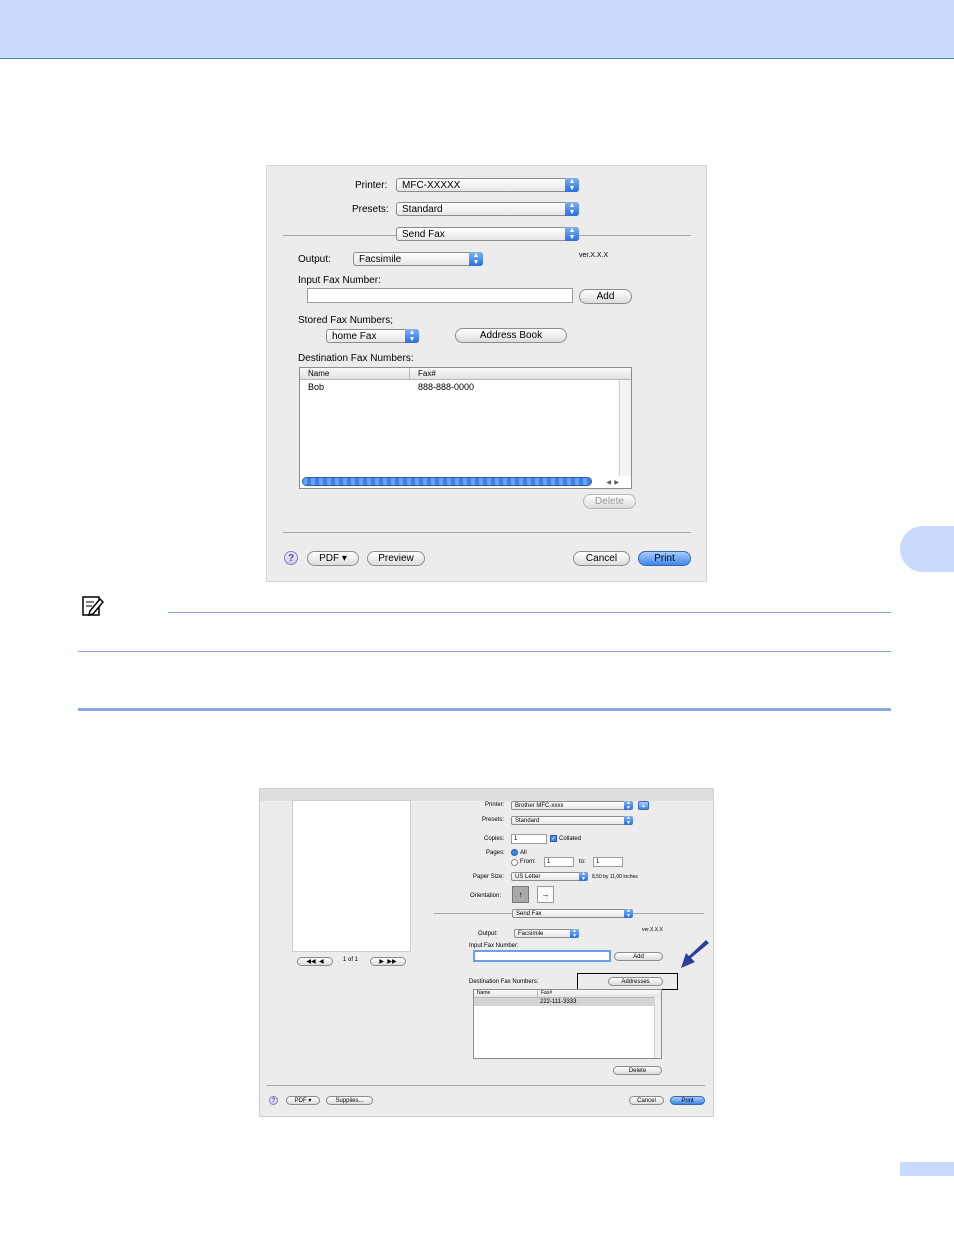  Describe the element at coordinates (520, 894) in the screenshot. I see `portrait-orientation-icon: ↑` at that location.